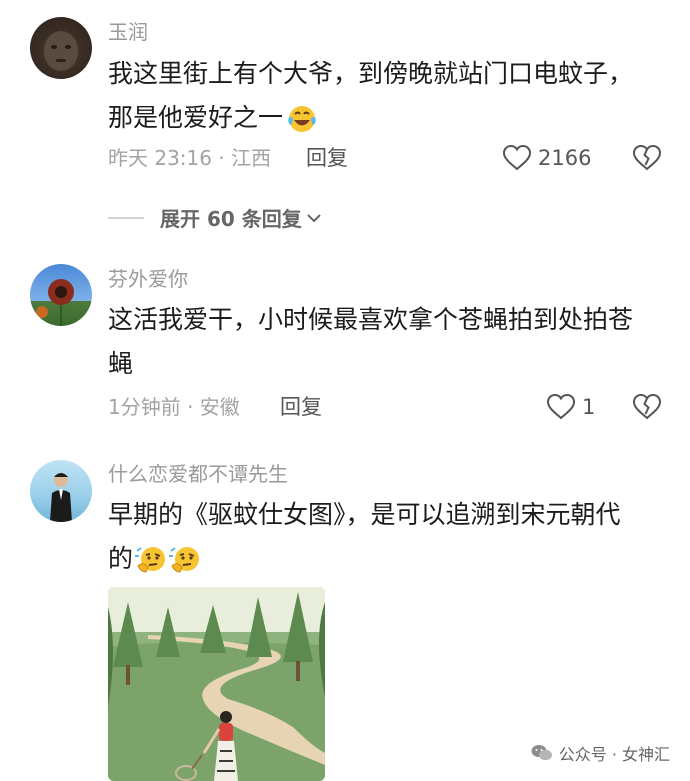 The image size is (690, 781). Describe the element at coordinates (231, 219) in the screenshot. I see `expand-replies-label: 展开 60 条回复` at that location.